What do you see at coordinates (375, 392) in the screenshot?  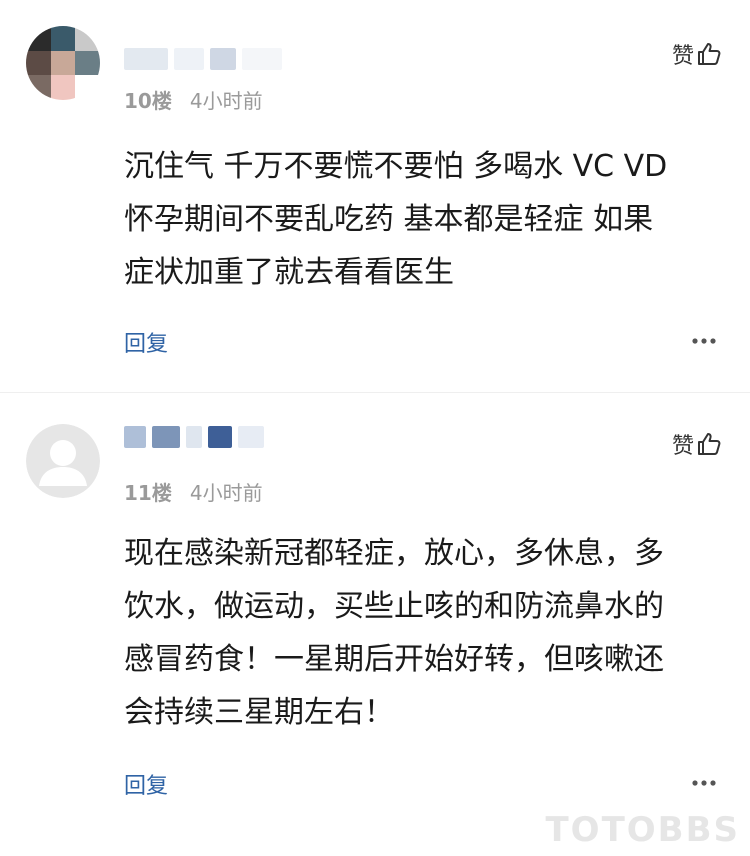 I see `divider` at bounding box center [375, 392].